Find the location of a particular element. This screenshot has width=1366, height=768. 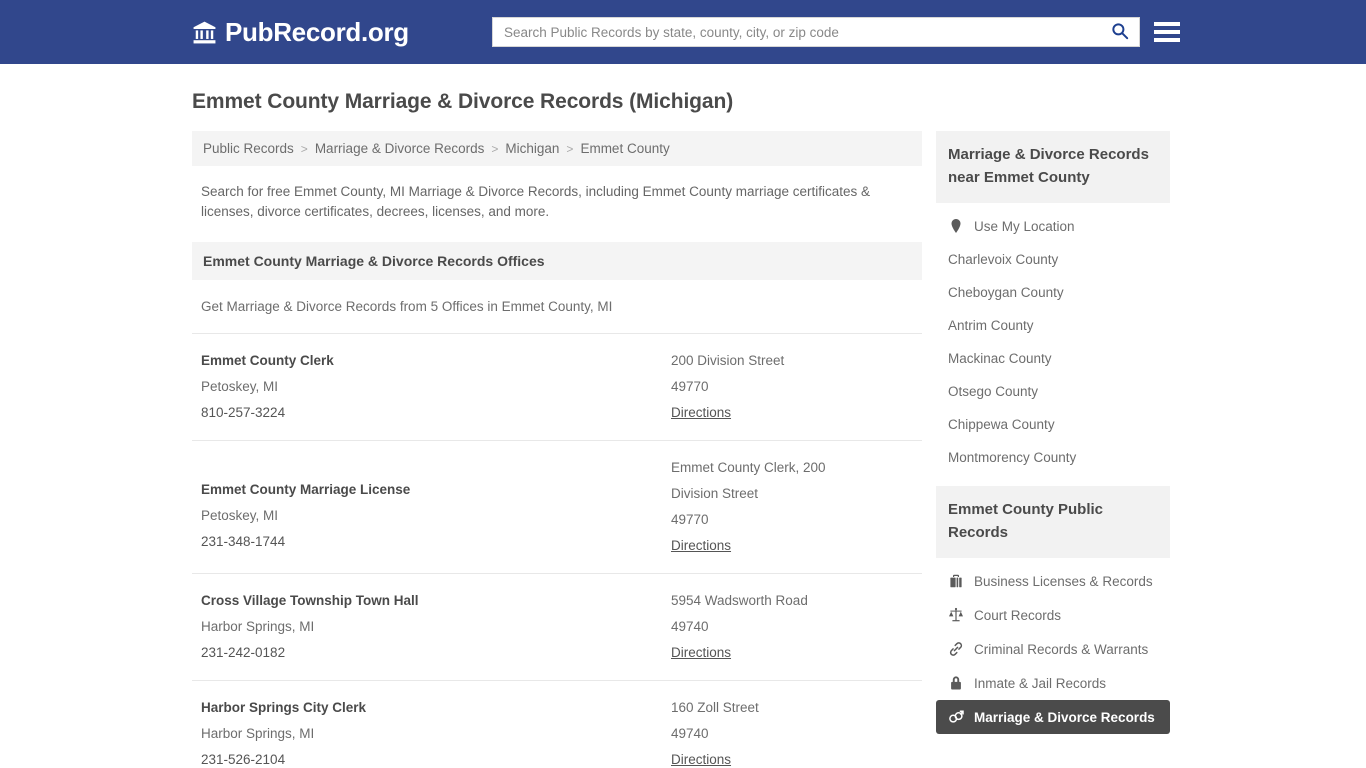

sidebar-item-cheboygan-county: Cheboygan County is located at coordinates (1053, 292).